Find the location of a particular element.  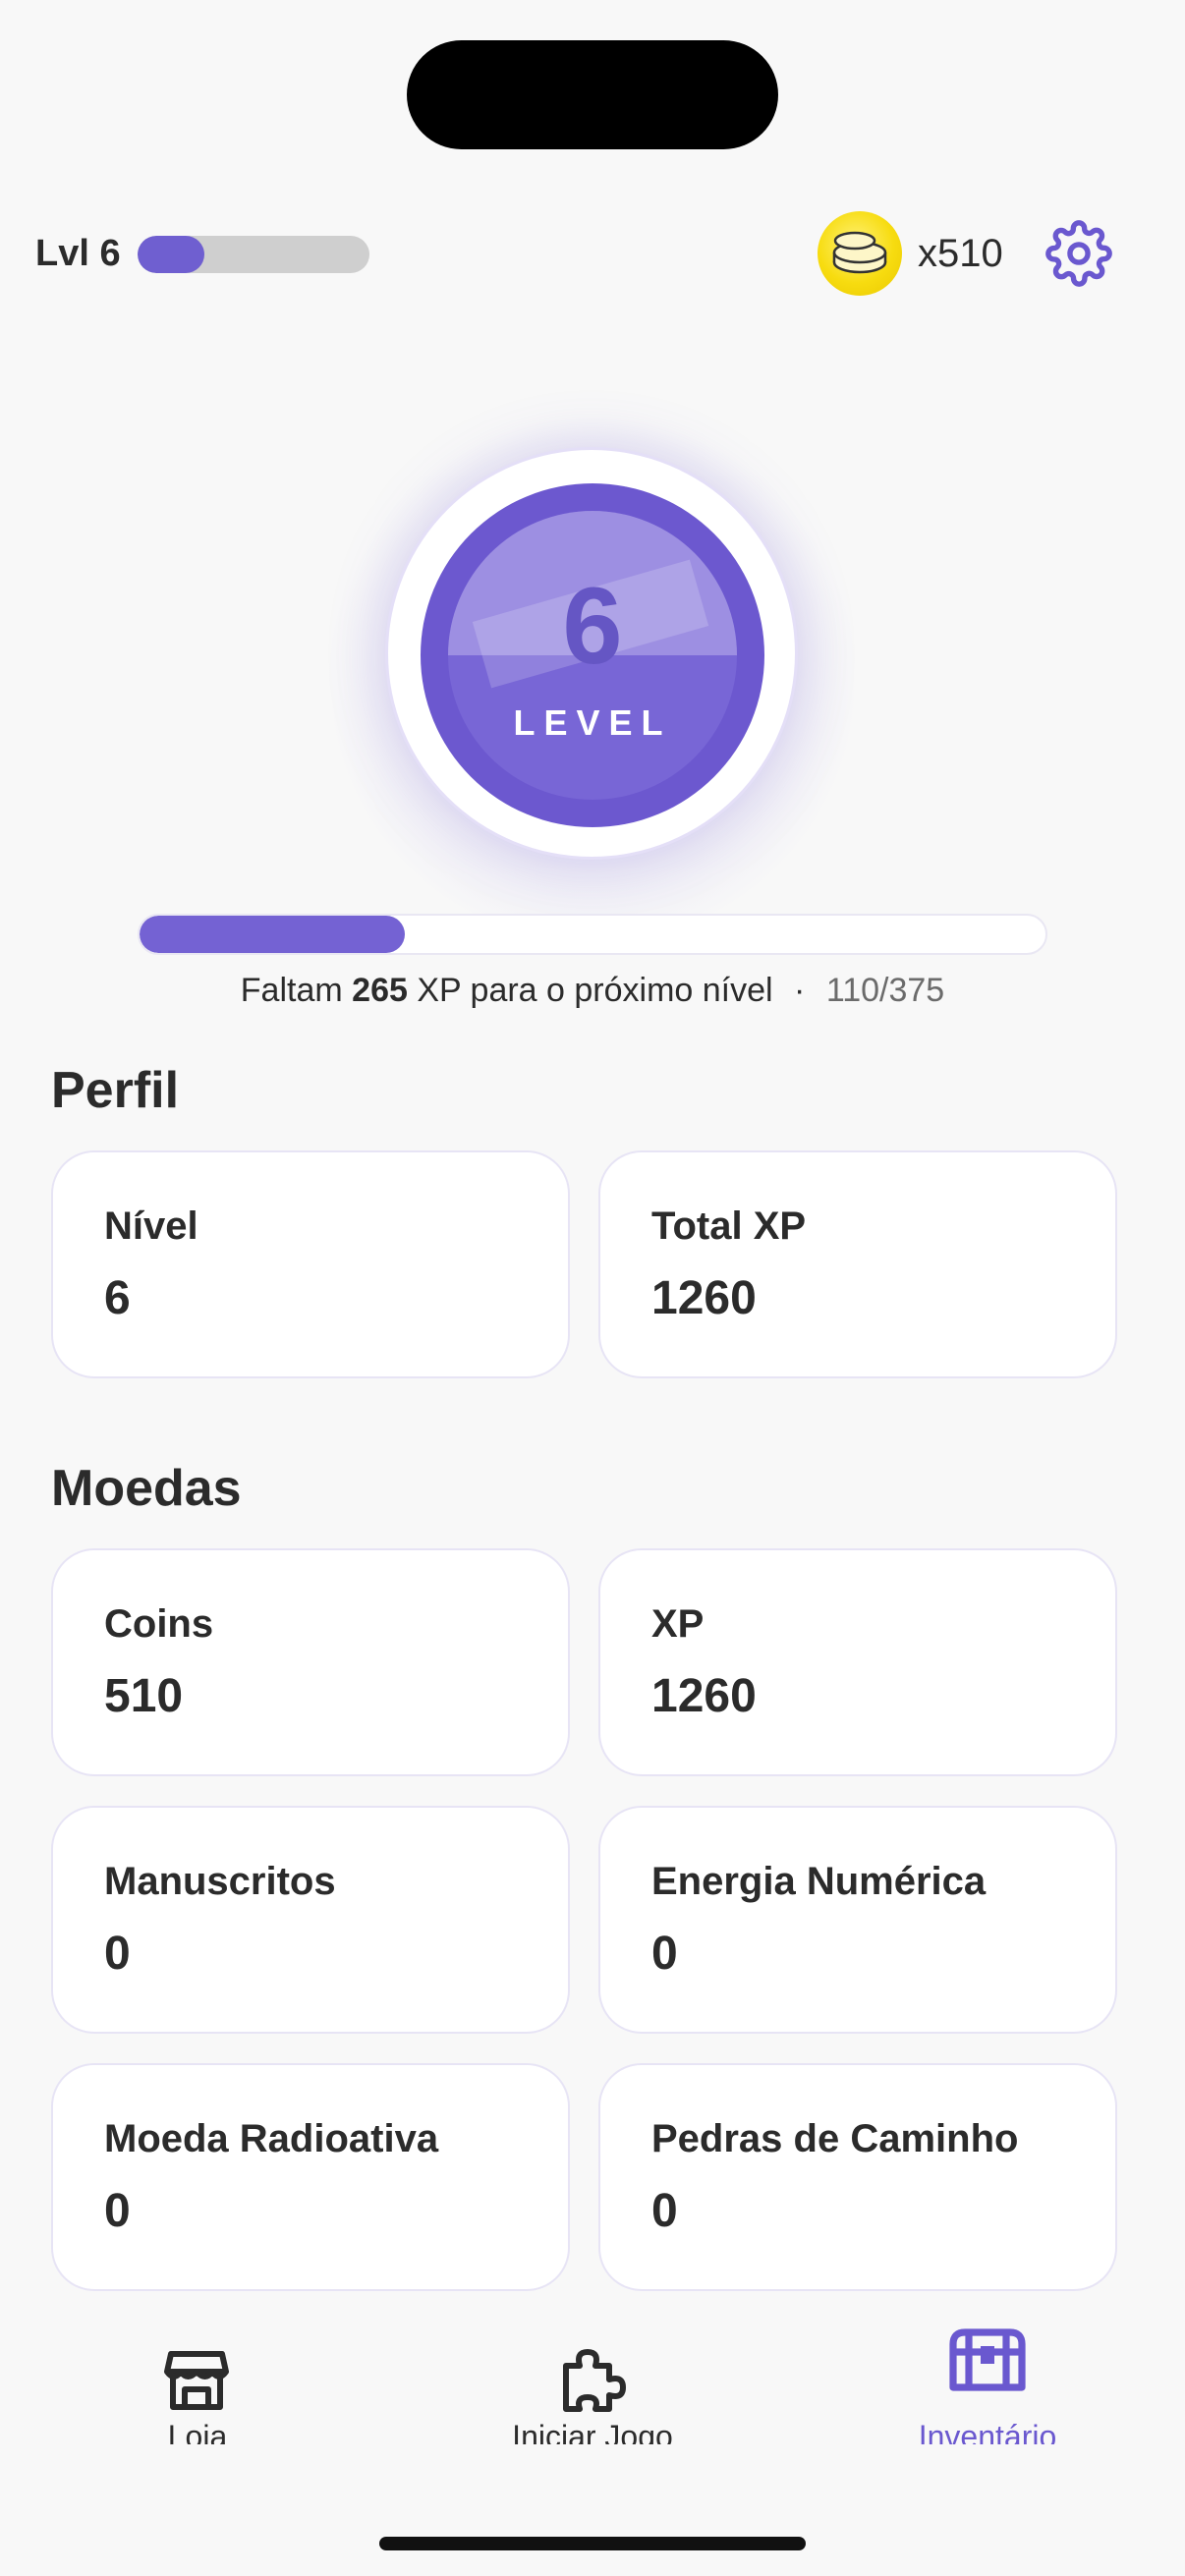

puzzle-icon is located at coordinates (594, 2380).